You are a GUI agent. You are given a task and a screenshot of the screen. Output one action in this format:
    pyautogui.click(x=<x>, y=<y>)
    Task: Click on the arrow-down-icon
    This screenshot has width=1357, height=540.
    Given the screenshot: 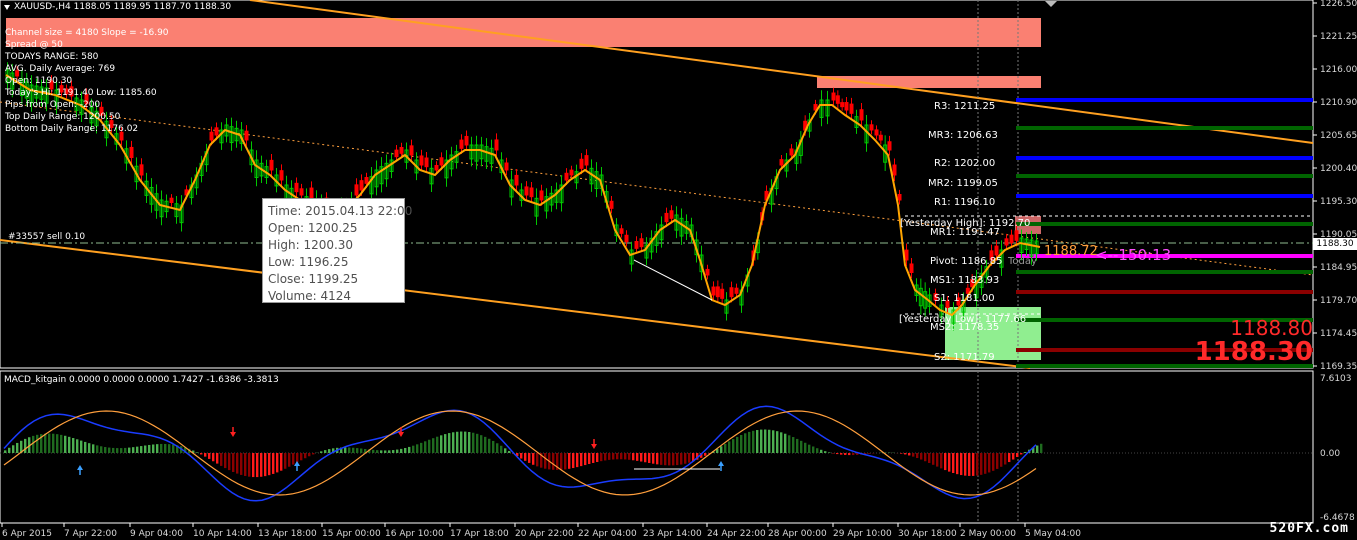 What is the action you would take?
    pyautogui.click(x=401, y=434)
    